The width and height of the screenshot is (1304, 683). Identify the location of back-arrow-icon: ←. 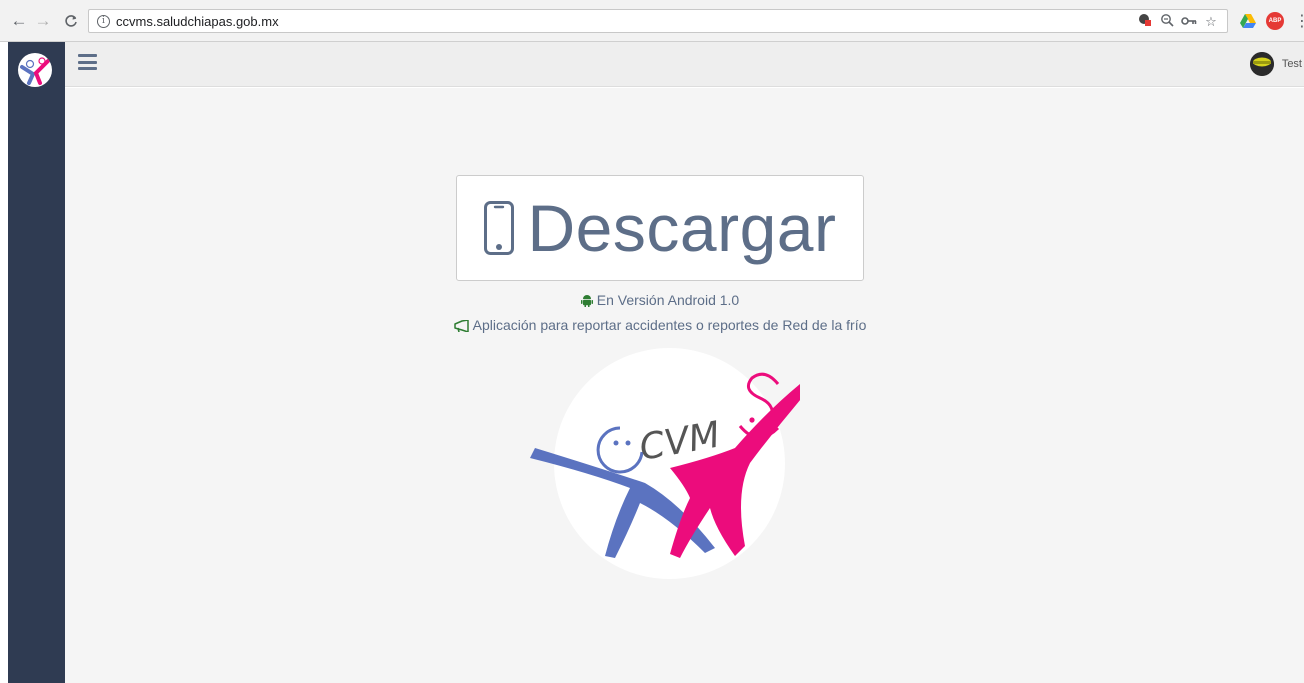
(19, 21).